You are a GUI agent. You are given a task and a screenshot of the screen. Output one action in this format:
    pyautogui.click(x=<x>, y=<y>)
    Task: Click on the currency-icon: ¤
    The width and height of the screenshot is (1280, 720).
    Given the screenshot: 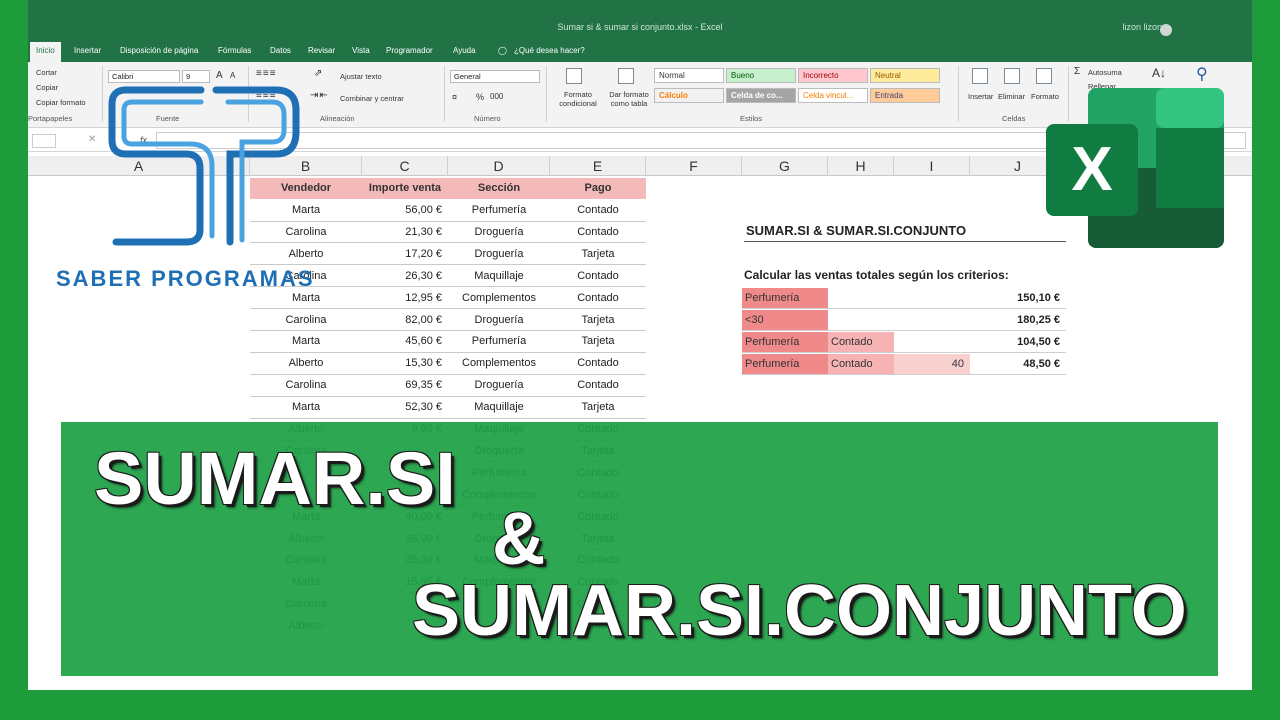 What is the action you would take?
    pyautogui.click(x=454, y=97)
    